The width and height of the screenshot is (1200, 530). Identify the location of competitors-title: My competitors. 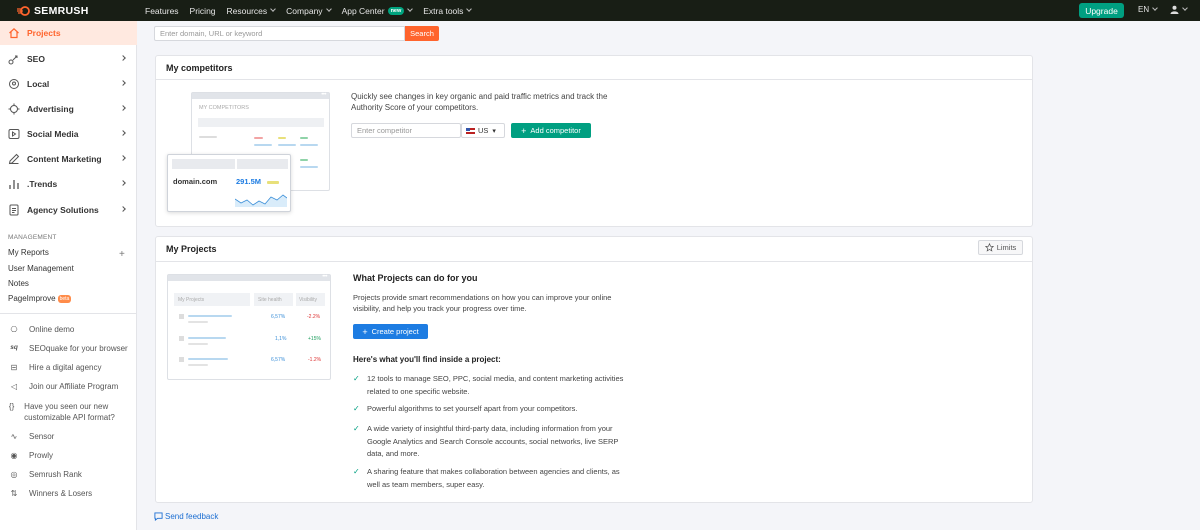
(199, 68).